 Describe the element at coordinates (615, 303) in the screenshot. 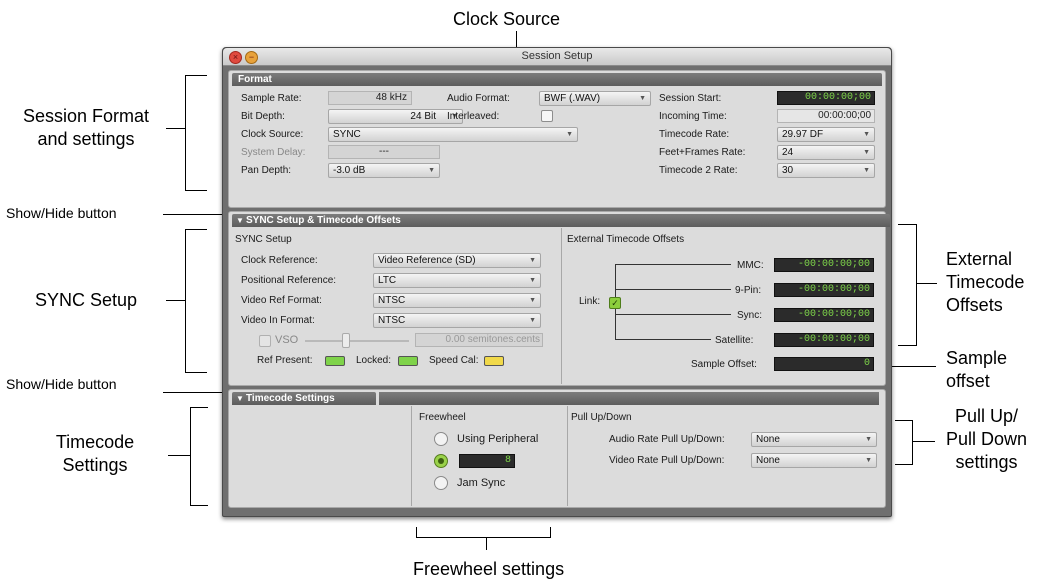

I see `link-checkbox: ✓` at that location.